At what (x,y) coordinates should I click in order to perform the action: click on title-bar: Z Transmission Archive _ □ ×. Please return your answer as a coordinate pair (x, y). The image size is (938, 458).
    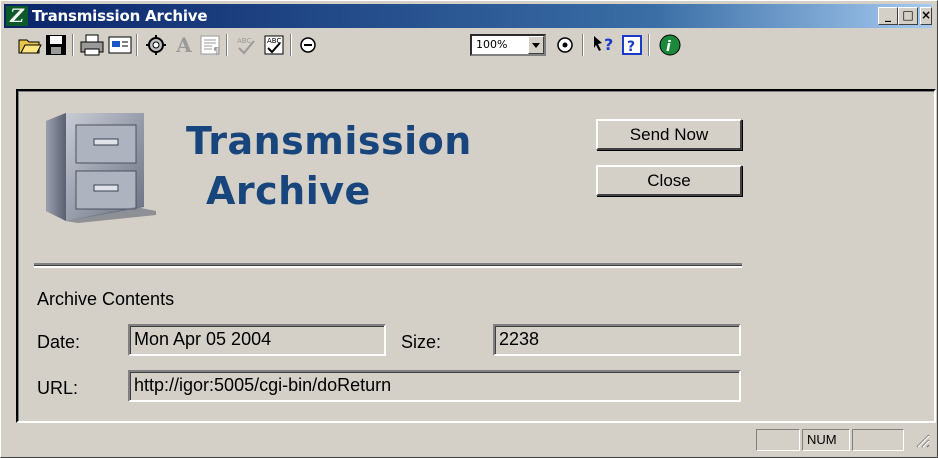
    Looking at the image, I should click on (468, 16).